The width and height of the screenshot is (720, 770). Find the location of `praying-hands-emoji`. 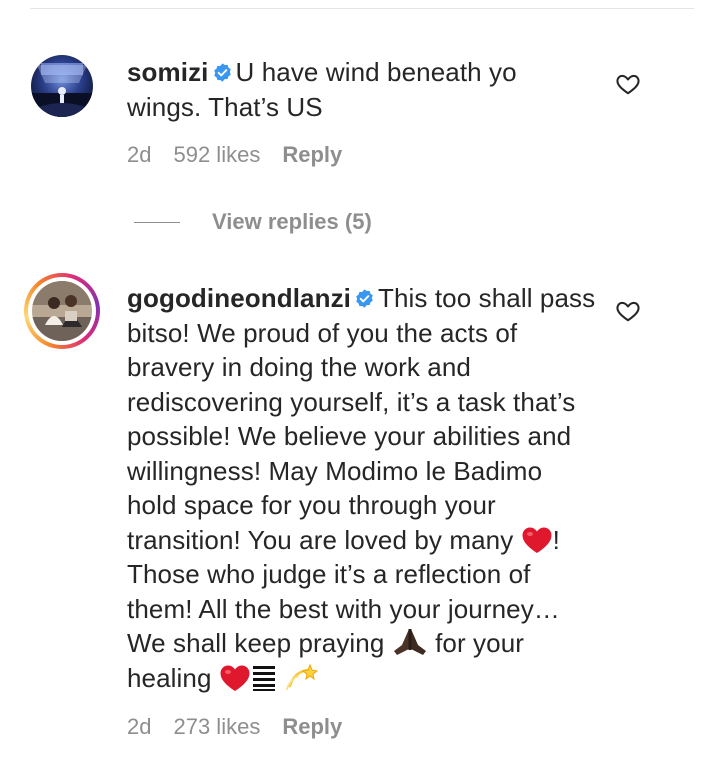

praying-hands-emoji is located at coordinates (409, 642).